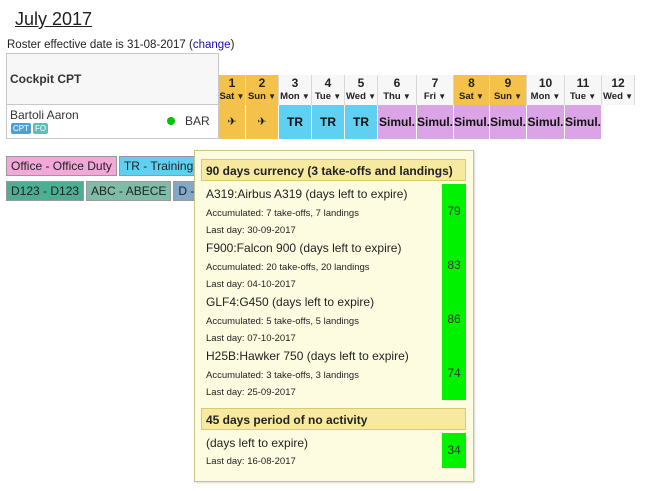 The height and width of the screenshot is (491, 651). What do you see at coordinates (288, 267) in the screenshot?
I see `currency-accumulated: Accumulated: 20 take-offs, 20 landings` at bounding box center [288, 267].